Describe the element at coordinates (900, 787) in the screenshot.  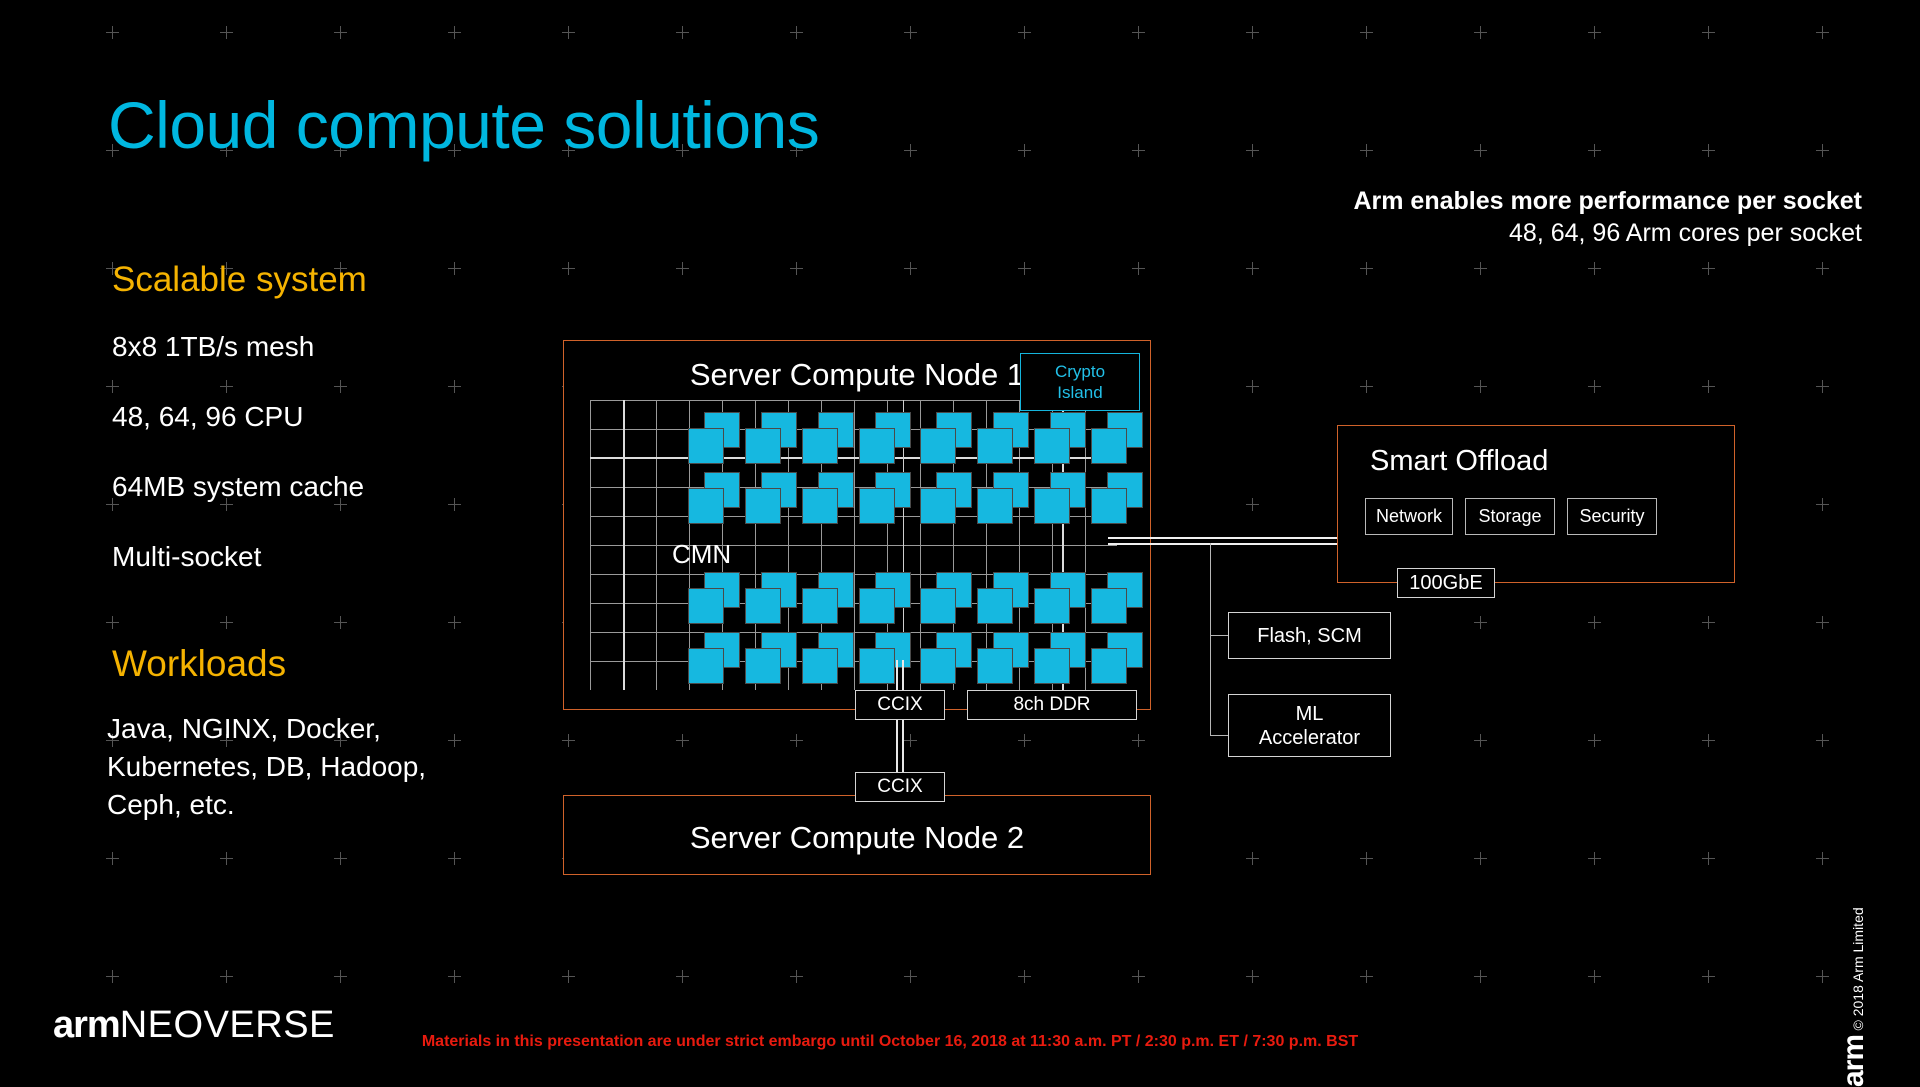
I see `ccix-bottom-box: CCIX` at that location.